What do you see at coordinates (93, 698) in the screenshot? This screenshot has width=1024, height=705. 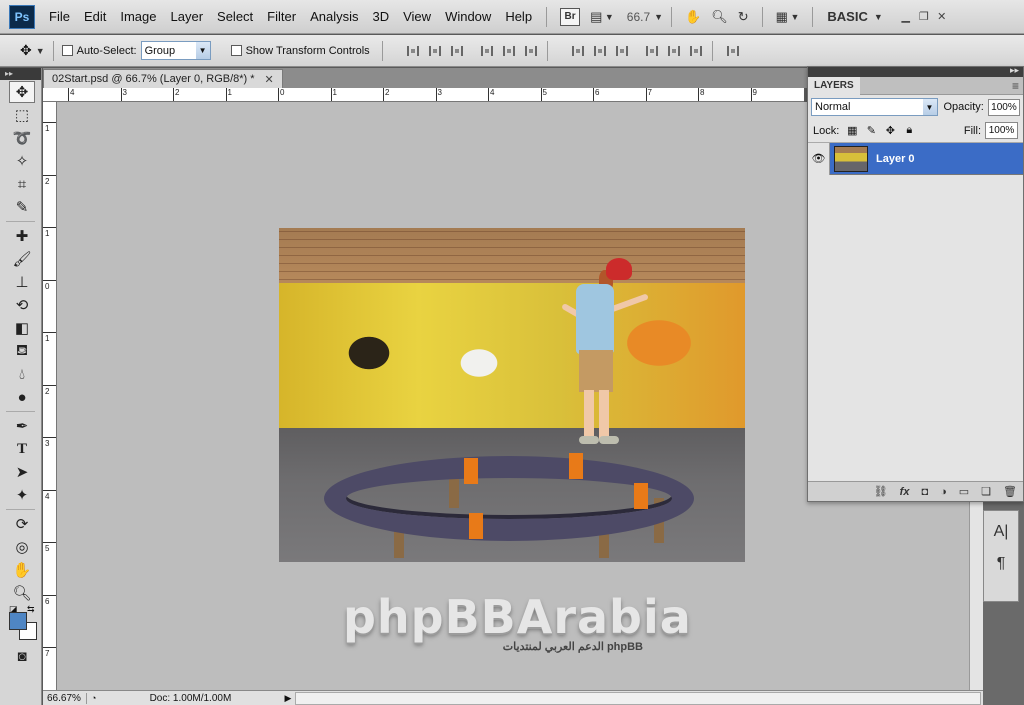 I see `status-info-icon: ◔` at bounding box center [93, 698].